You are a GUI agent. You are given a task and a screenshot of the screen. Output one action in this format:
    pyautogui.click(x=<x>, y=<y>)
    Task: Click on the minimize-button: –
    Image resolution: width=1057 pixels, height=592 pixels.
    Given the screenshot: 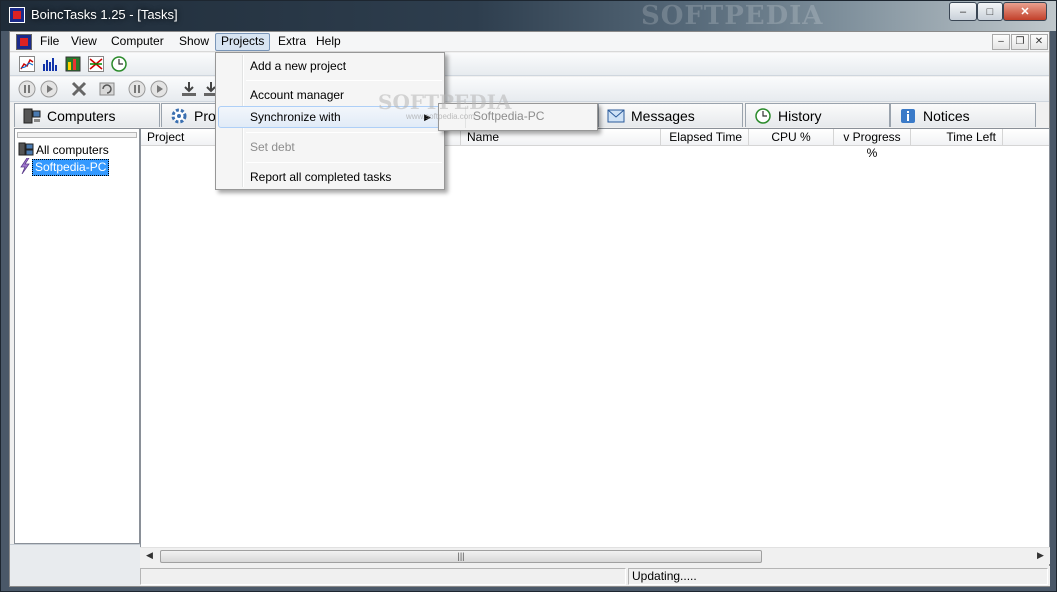 What is the action you would take?
    pyautogui.click(x=963, y=11)
    